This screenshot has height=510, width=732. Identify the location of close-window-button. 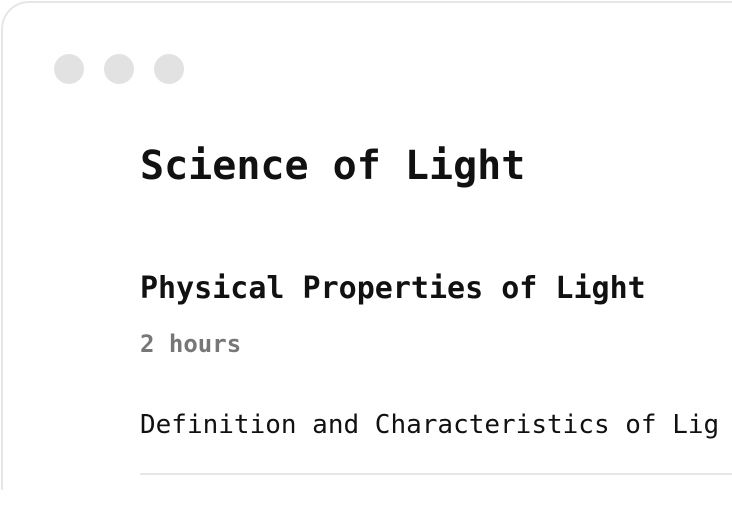
(69, 69).